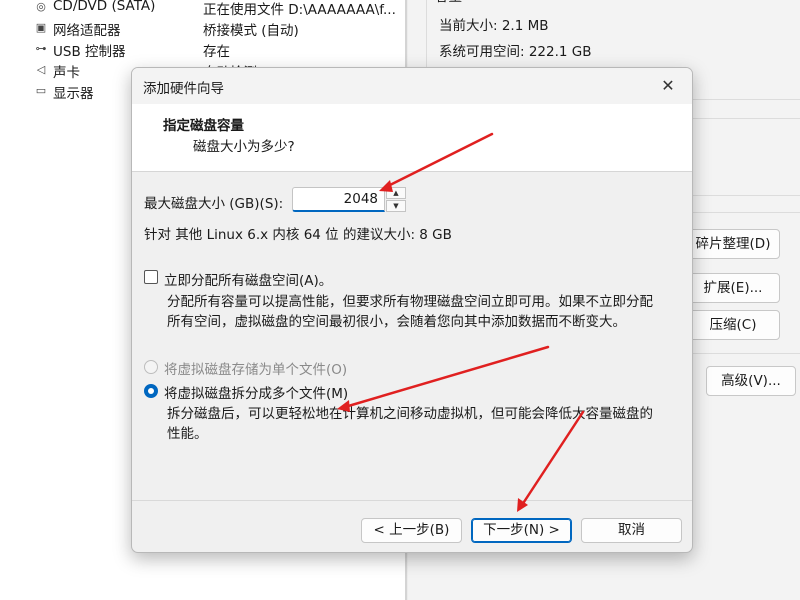 This screenshot has height=600, width=800. Describe the element at coordinates (521, 530) in the screenshot. I see `next-button: 下一步(N) >` at that location.